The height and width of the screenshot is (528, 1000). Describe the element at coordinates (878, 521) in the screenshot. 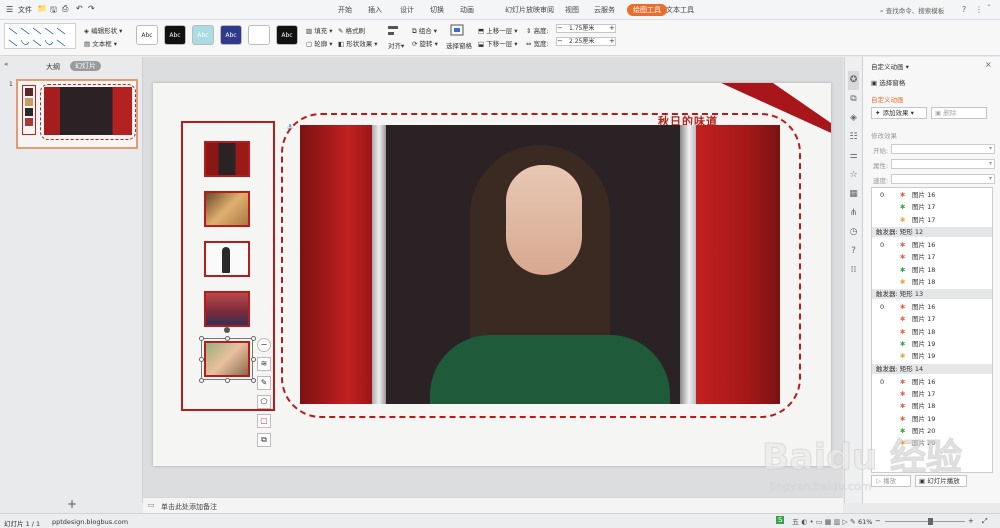

I see `zoom-out-button: −` at that location.